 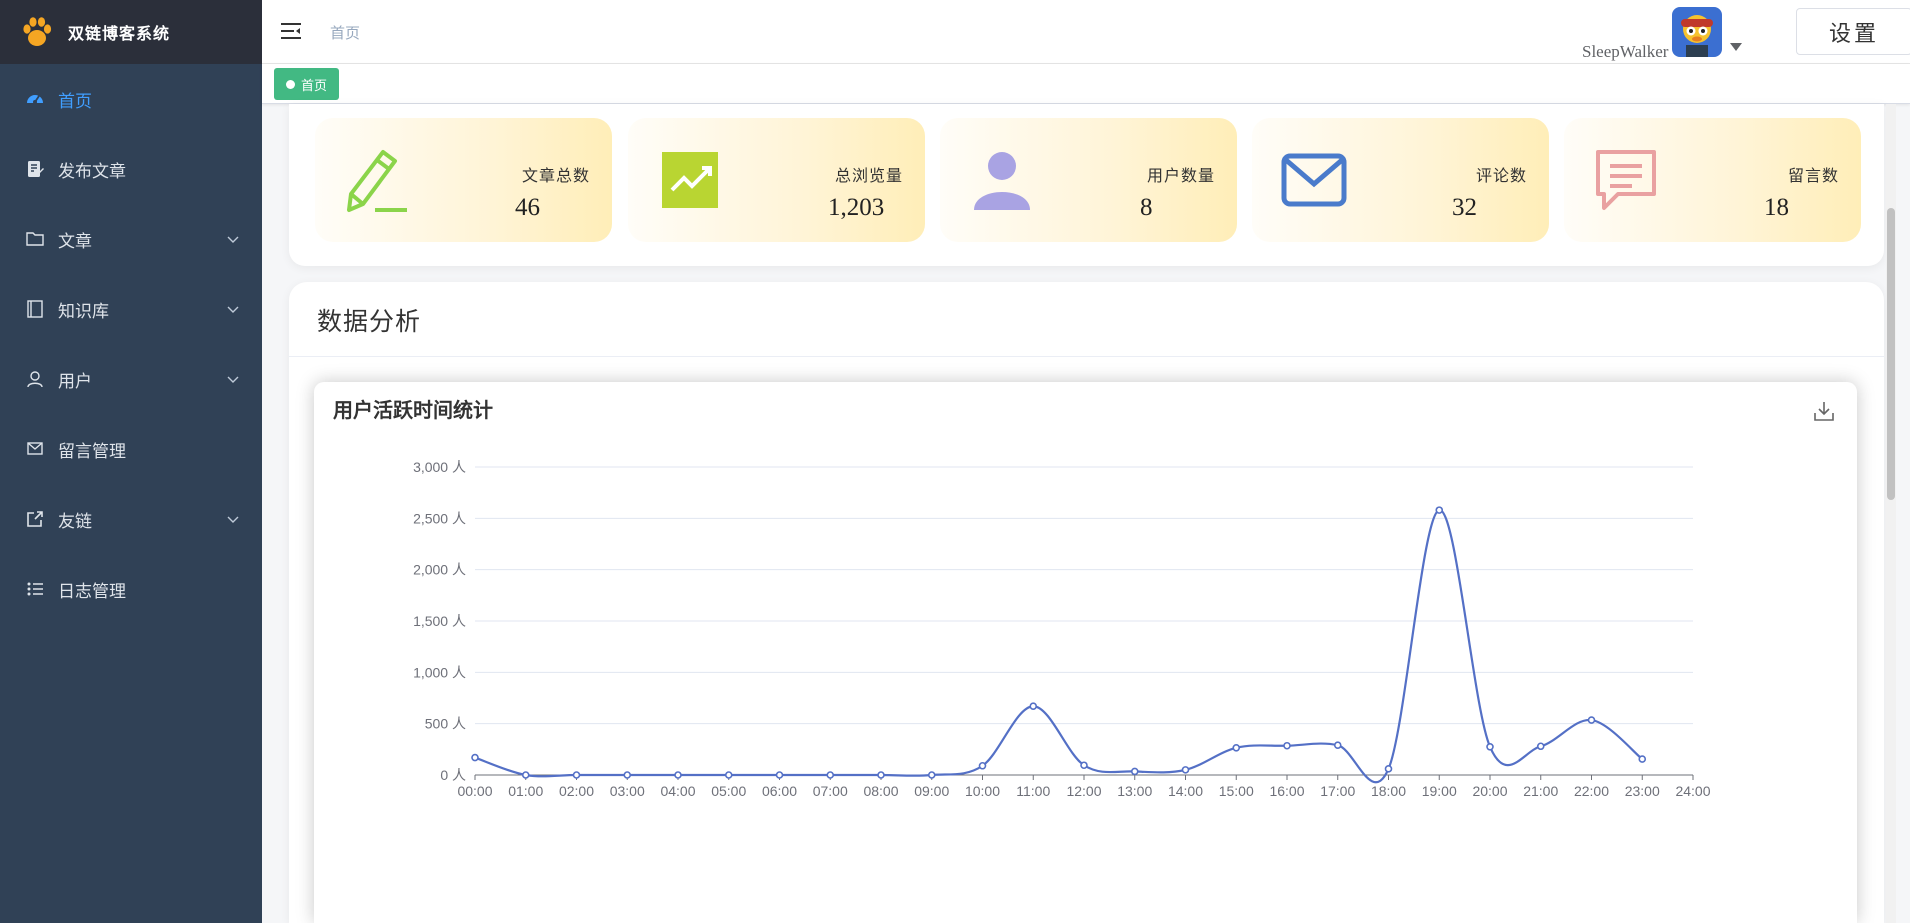 What do you see at coordinates (1439, 791) in the screenshot?
I see `x-tick-label: 19:00` at bounding box center [1439, 791].